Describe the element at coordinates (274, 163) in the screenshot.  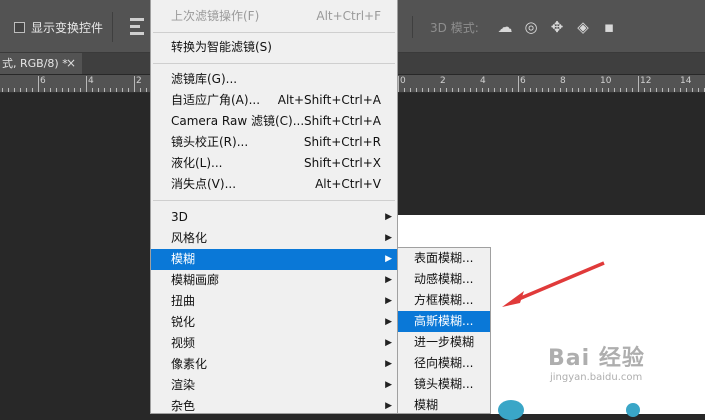
I see `menu-item-liquify: 液化(L)... Shift+Ctrl+X` at that location.